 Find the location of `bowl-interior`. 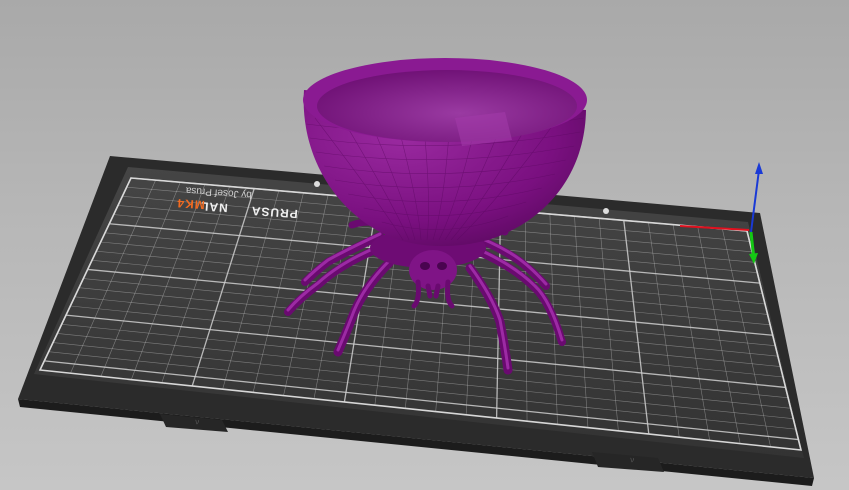

bowl-interior is located at coordinates (447, 106).